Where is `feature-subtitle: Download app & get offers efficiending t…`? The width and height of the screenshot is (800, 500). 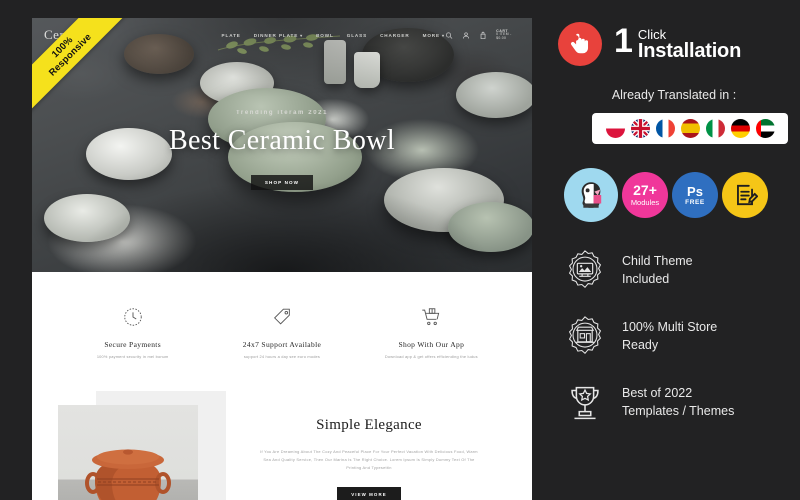 feature-subtitle: Download app & get offers efficiending t… is located at coordinates (431, 356).